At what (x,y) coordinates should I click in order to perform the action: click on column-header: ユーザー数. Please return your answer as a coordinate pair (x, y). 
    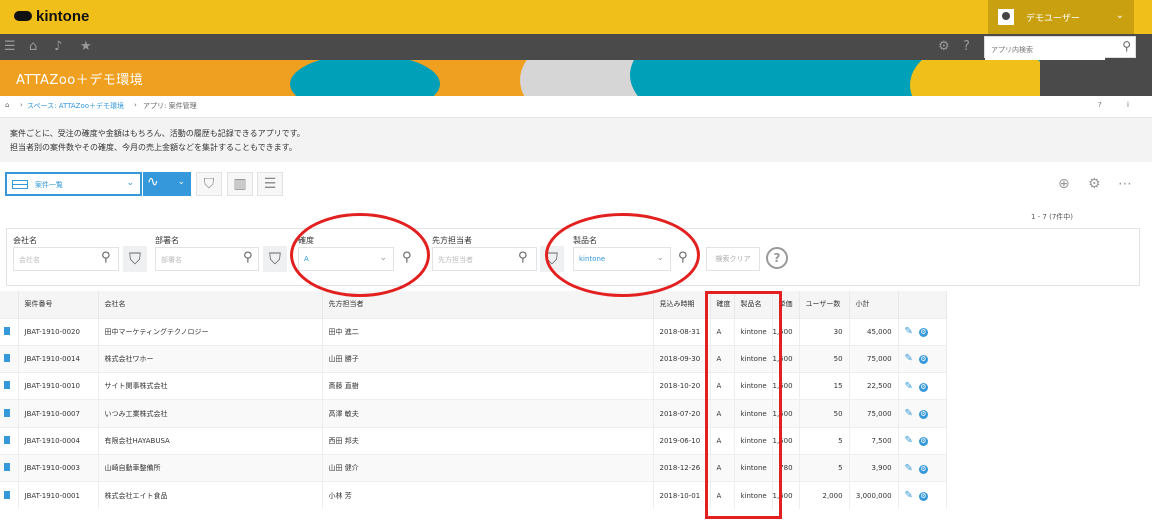
    Looking at the image, I should click on (824, 304).